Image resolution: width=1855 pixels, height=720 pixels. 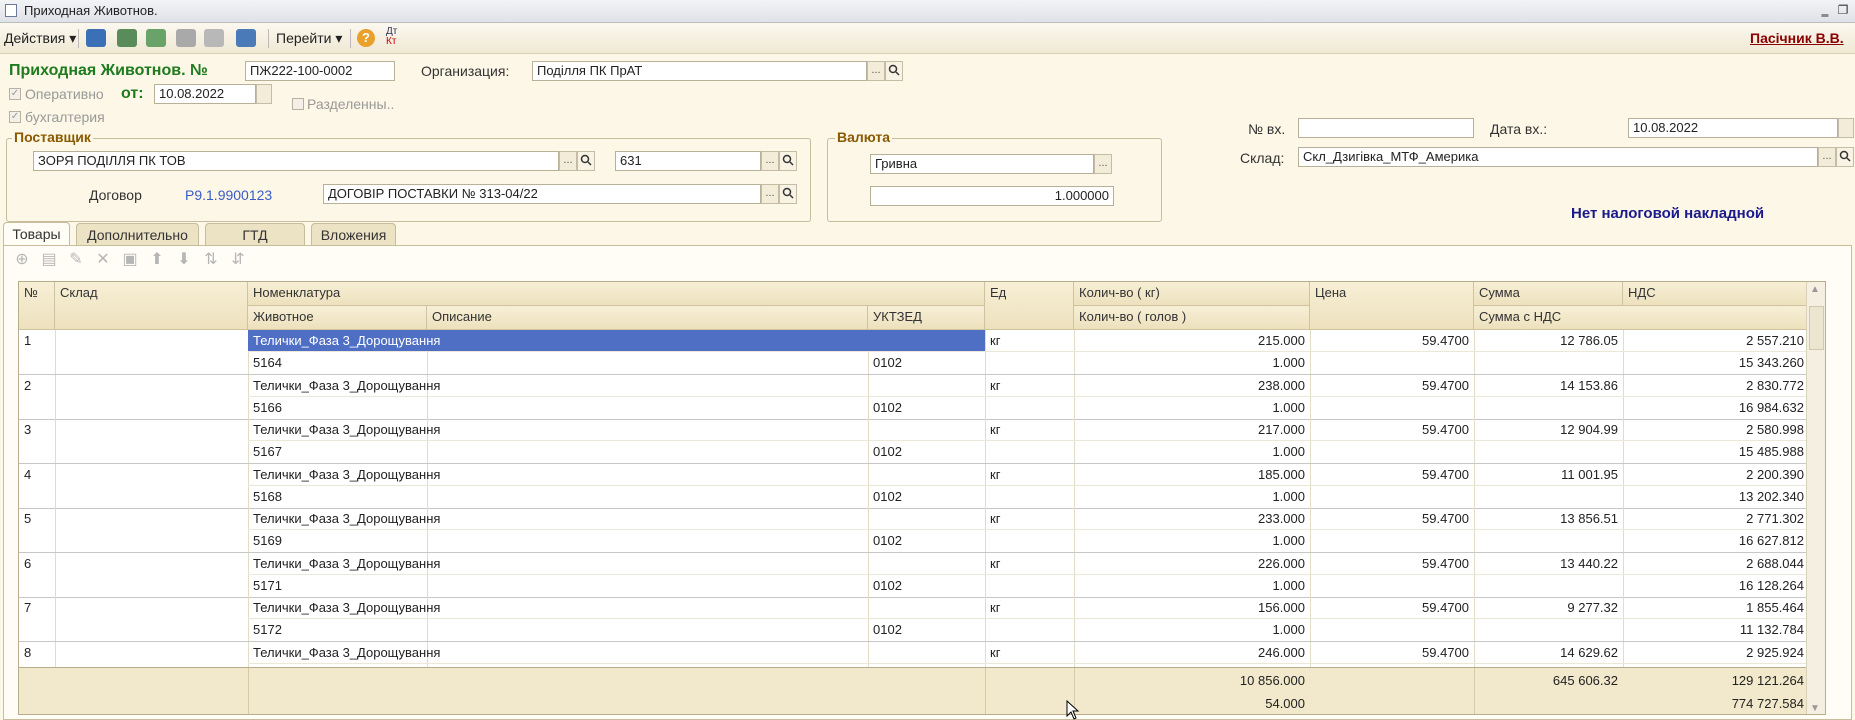 I want to click on cell-total: 16 128.264, so click(x=1641, y=585).